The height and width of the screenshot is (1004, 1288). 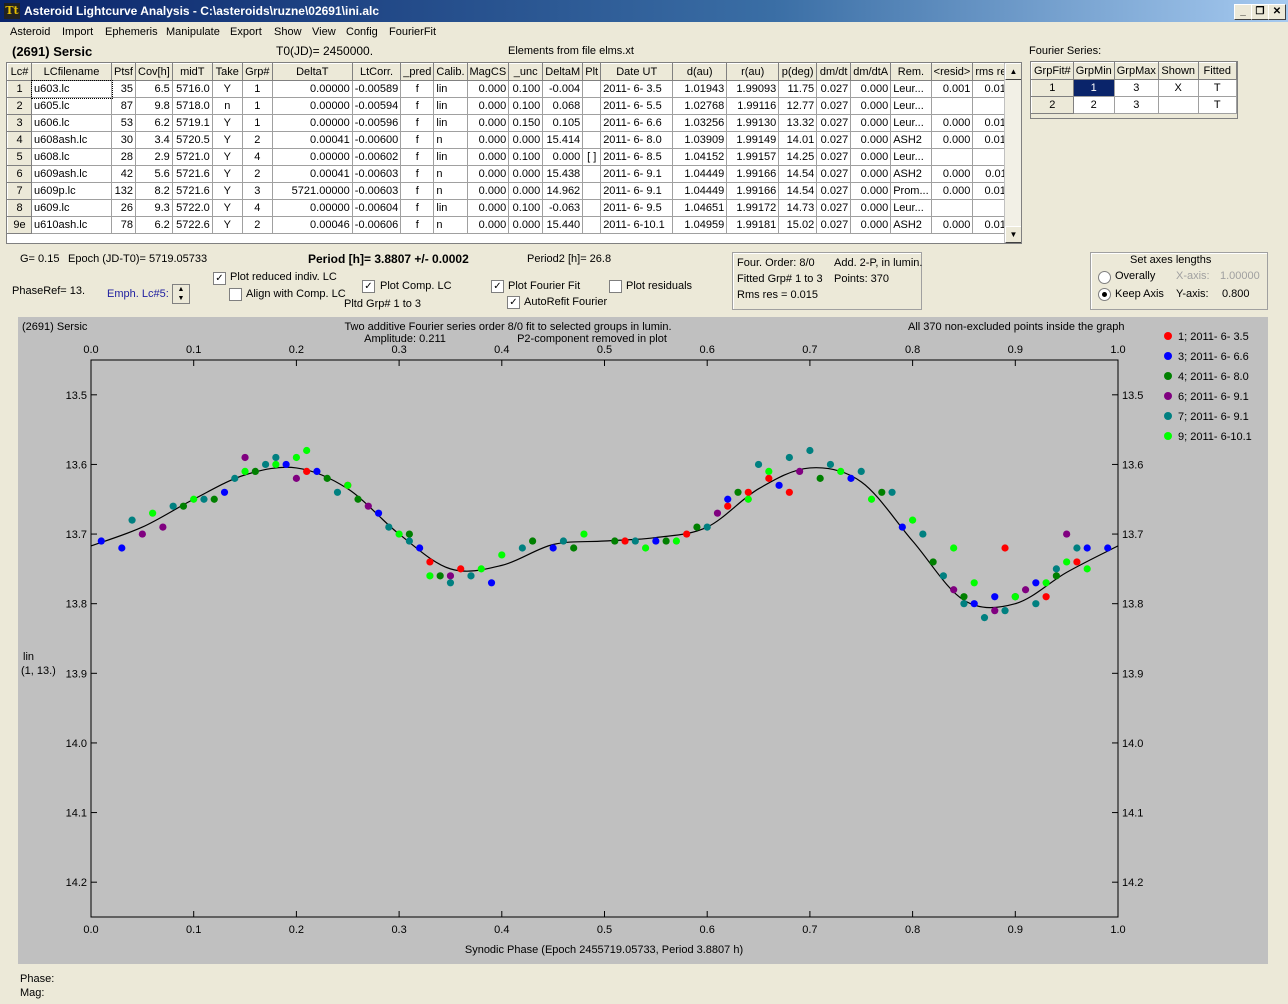 What do you see at coordinates (257, 208) in the screenshot?
I see `table-cell: 4` at bounding box center [257, 208].